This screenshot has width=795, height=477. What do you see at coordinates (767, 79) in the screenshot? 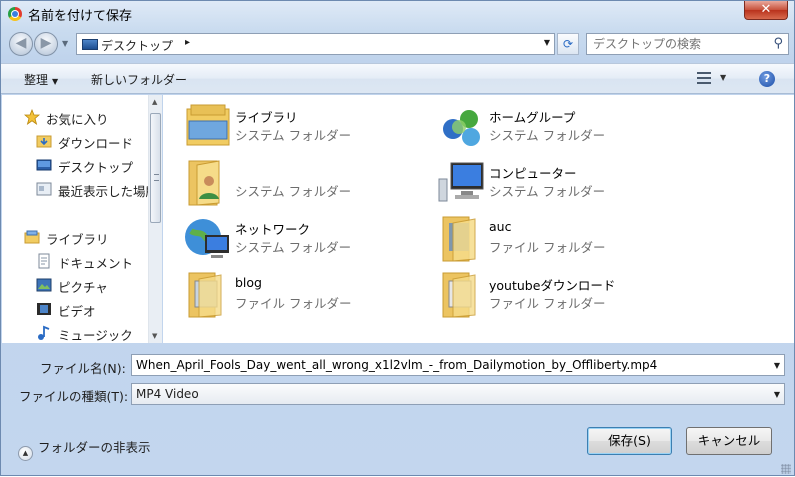
I see `help-button: ?` at bounding box center [767, 79].